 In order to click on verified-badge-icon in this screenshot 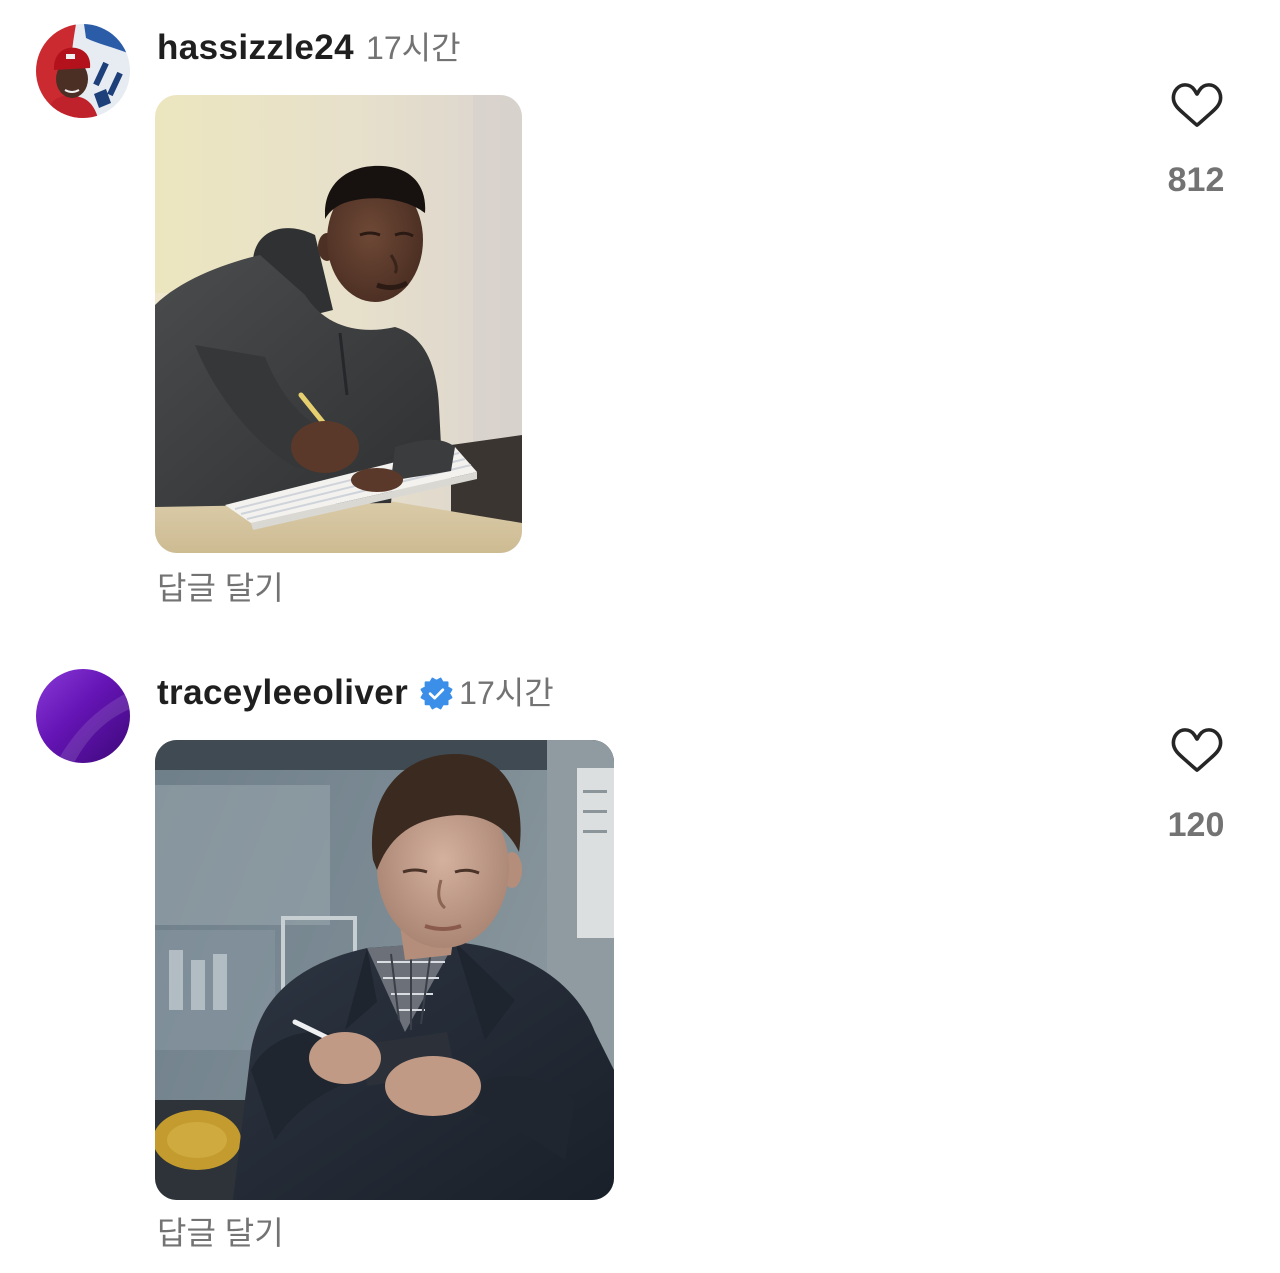, I will do `click(436, 693)`.